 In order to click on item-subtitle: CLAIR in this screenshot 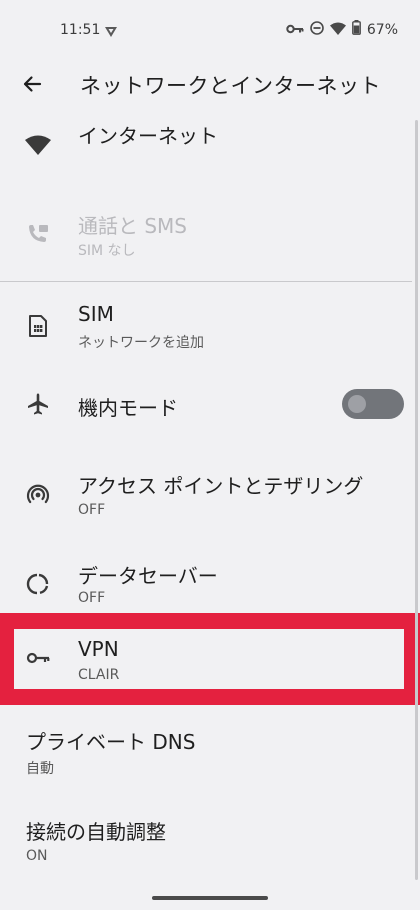, I will do `click(99, 675)`.